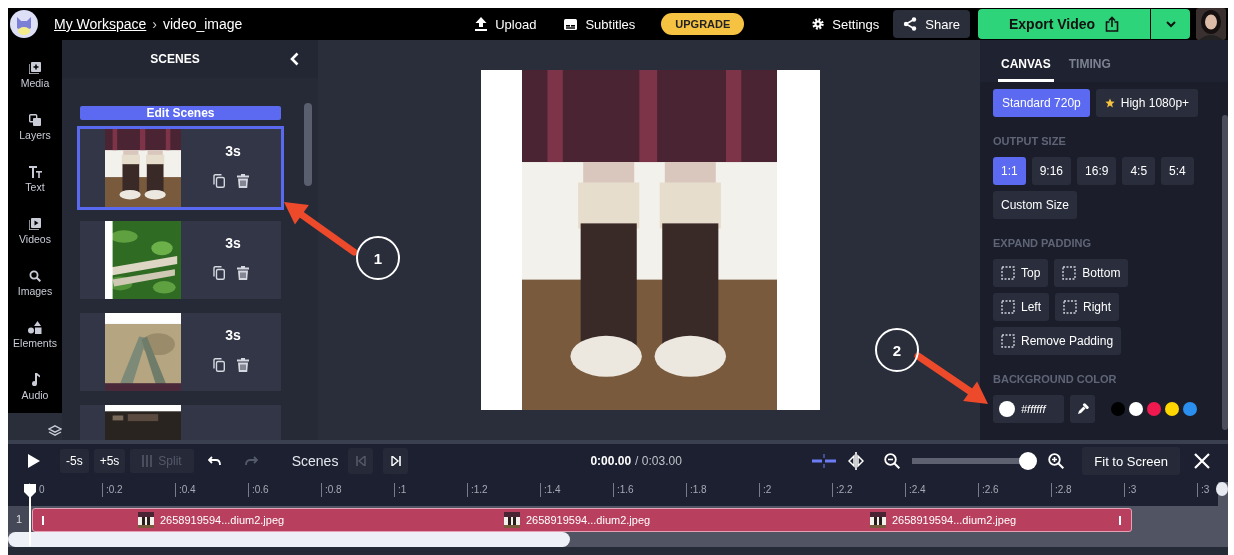  I want to click on upload-button: Upload, so click(506, 24).